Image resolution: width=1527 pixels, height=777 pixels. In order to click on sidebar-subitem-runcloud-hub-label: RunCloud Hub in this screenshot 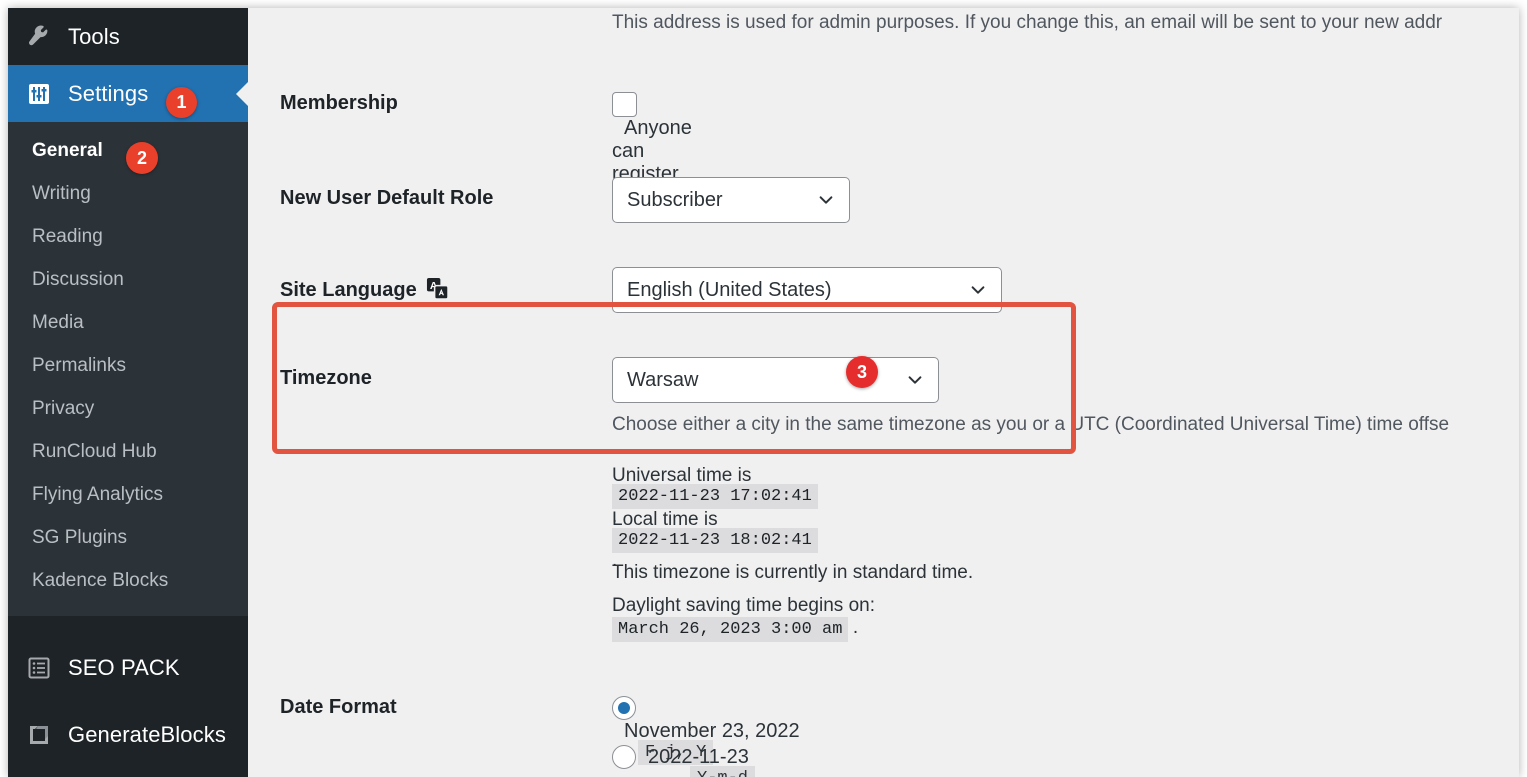, I will do `click(94, 451)`.